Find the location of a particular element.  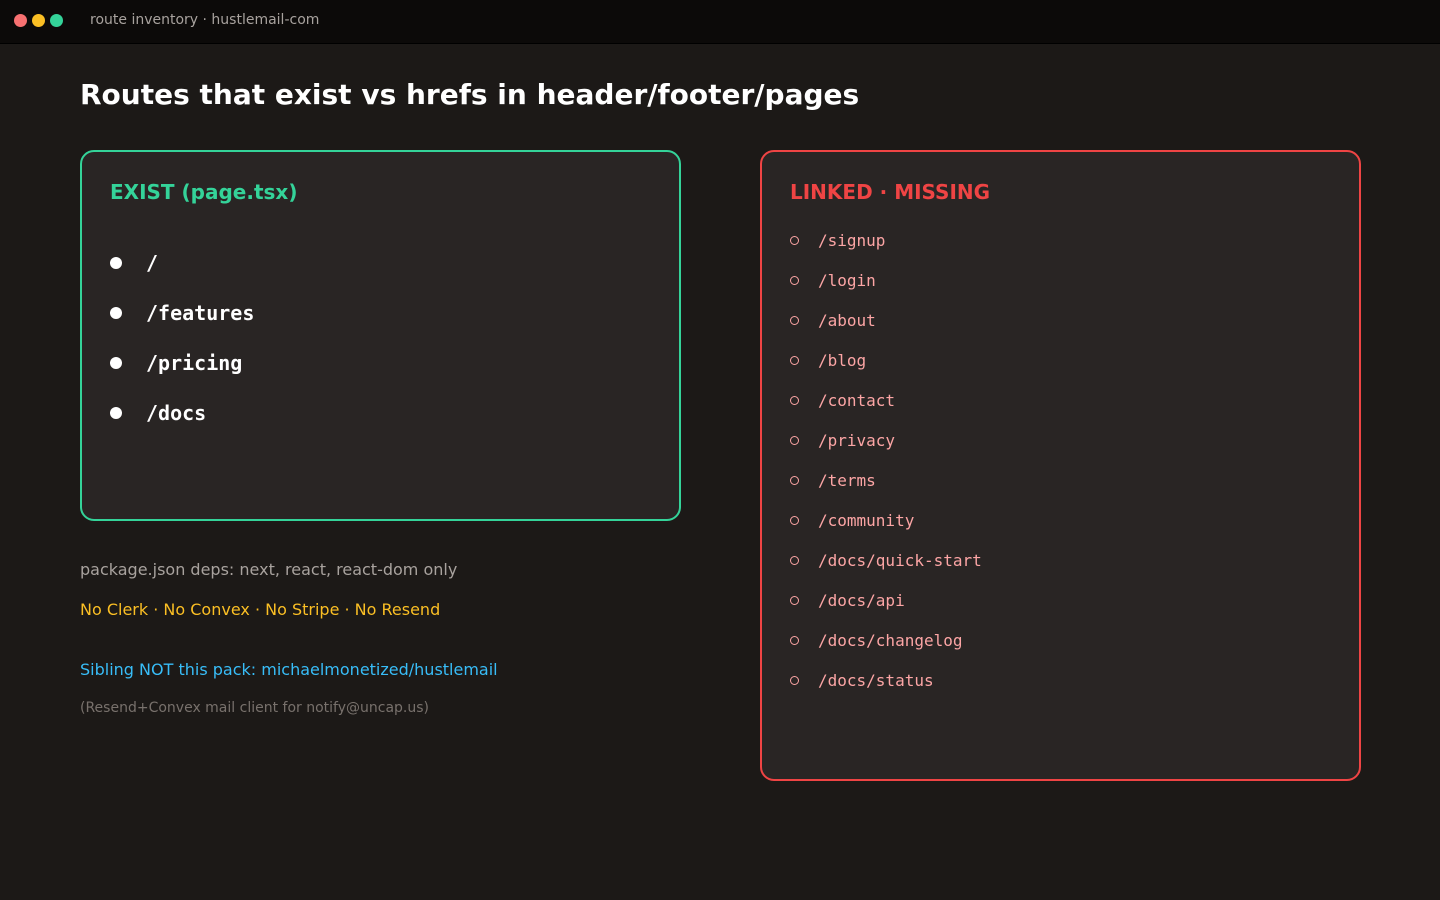

minimize-window-button is located at coordinates (38, 20).